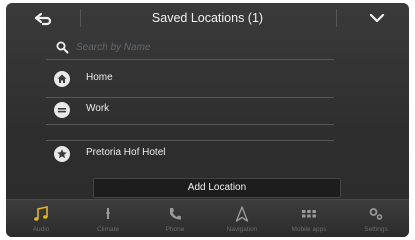  Describe the element at coordinates (217, 188) in the screenshot. I see `add-location-button: Add Location` at that location.